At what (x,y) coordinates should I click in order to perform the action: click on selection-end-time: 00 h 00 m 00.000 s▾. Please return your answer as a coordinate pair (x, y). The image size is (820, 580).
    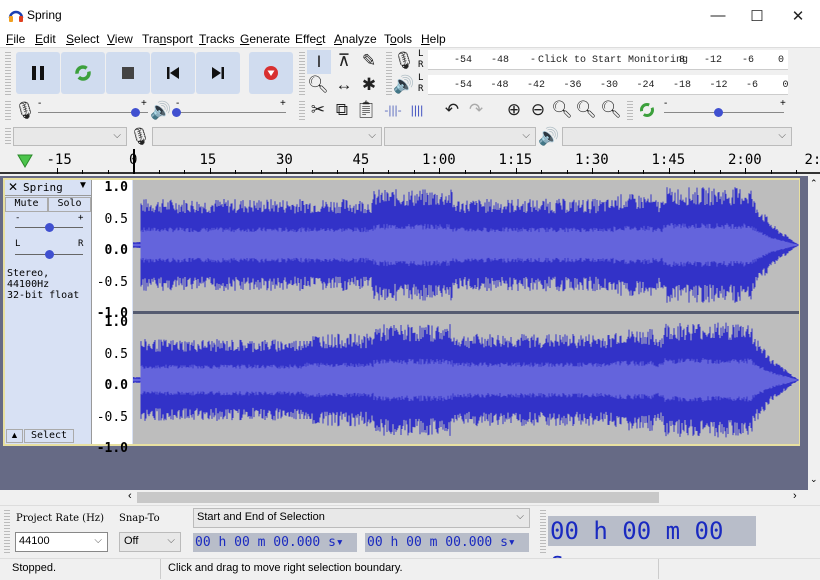
    Looking at the image, I should click on (447, 542).